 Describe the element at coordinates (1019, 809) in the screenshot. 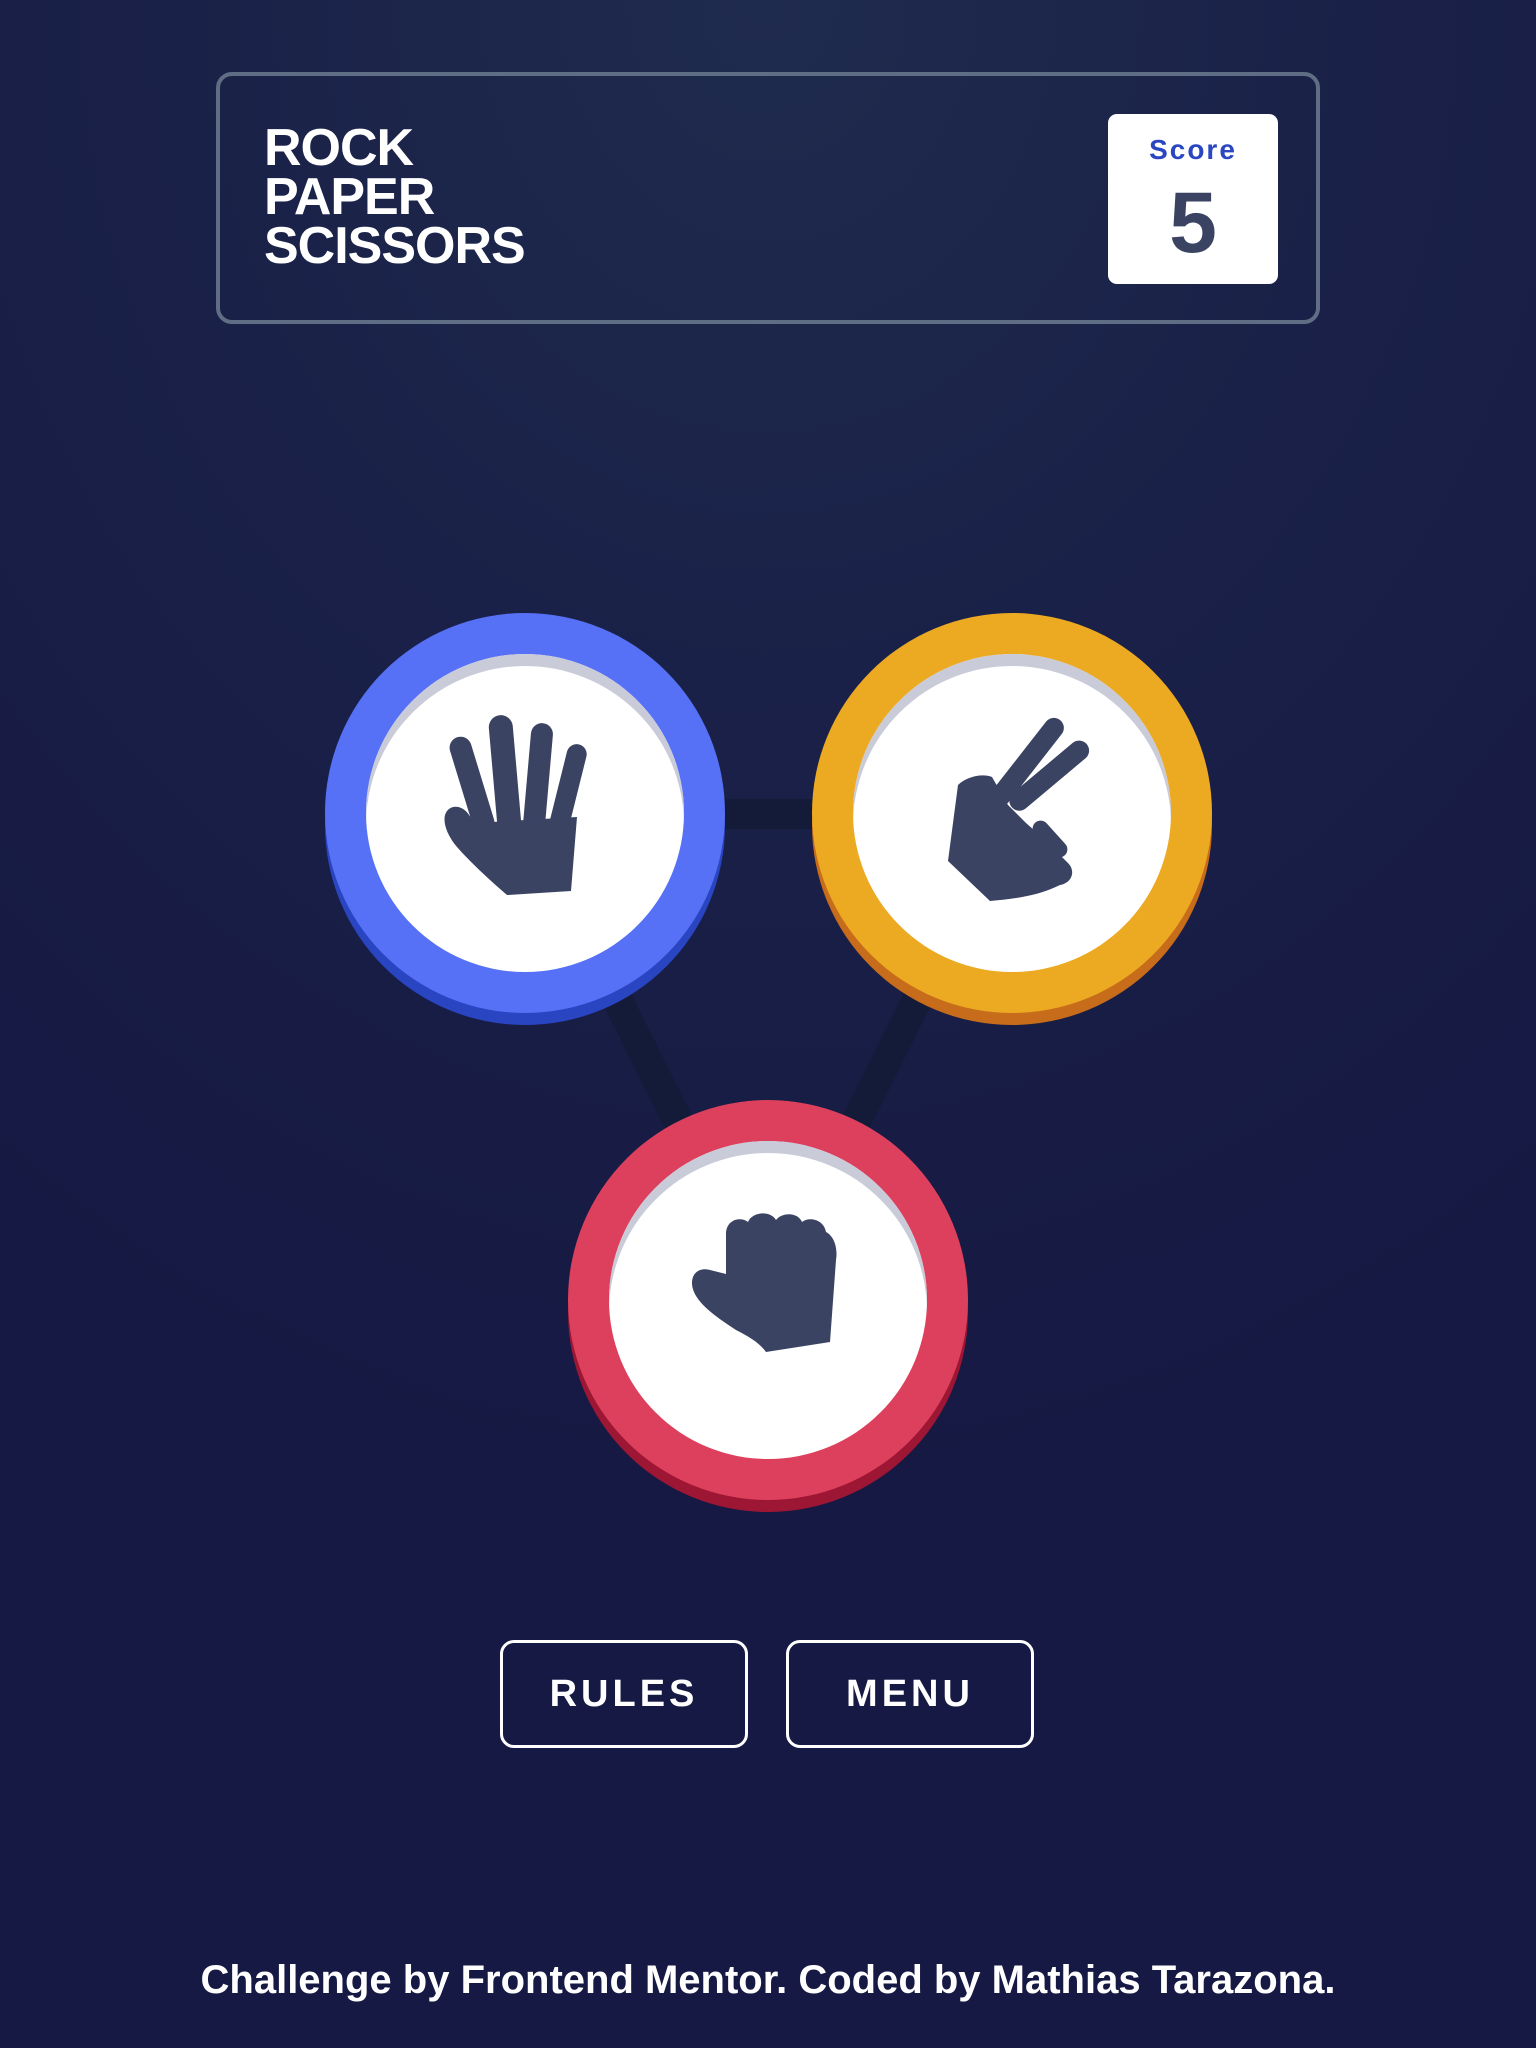

I see `scissors-hand-icon` at that location.